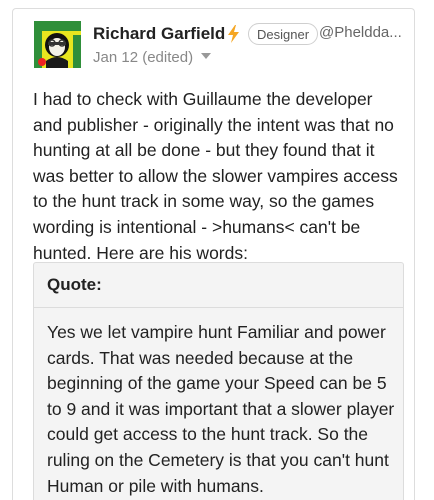 The width and height of the screenshot is (434, 500). I want to click on chevron-down-icon, so click(206, 56).